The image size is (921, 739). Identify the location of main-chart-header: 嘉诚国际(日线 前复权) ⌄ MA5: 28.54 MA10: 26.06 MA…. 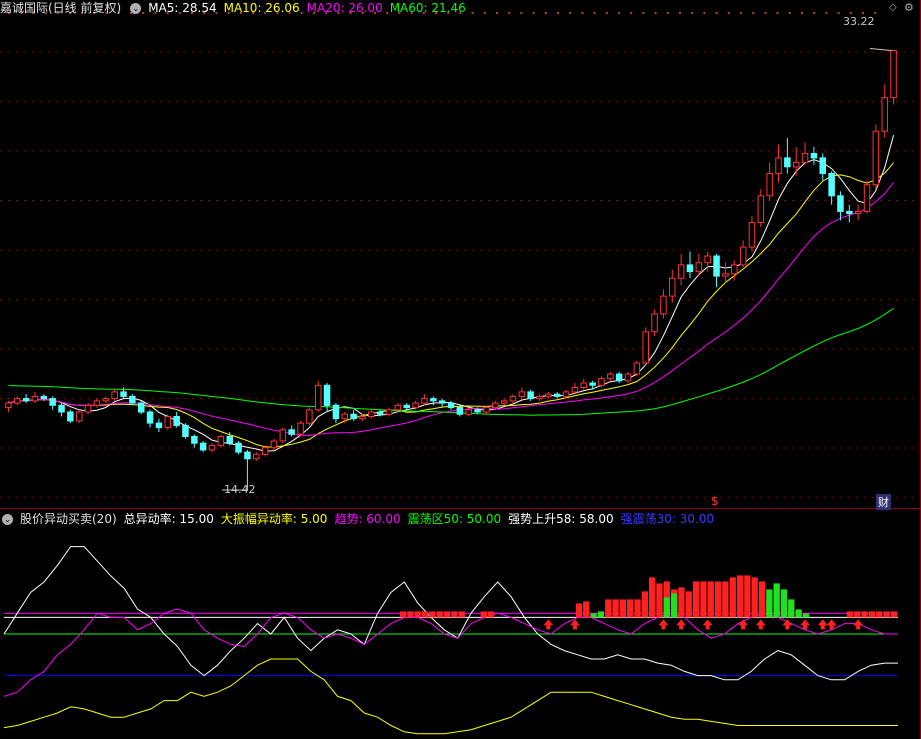
(233, 8).